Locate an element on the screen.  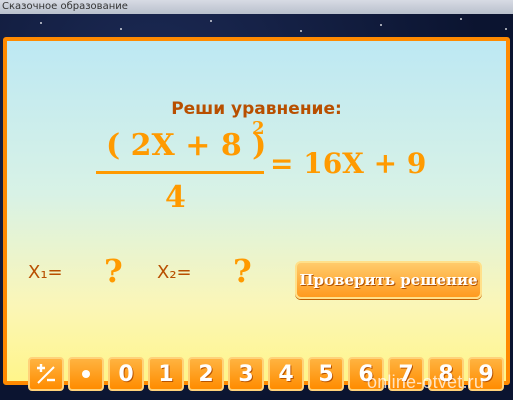
digit-key-2: 2 is located at coordinates (206, 374).